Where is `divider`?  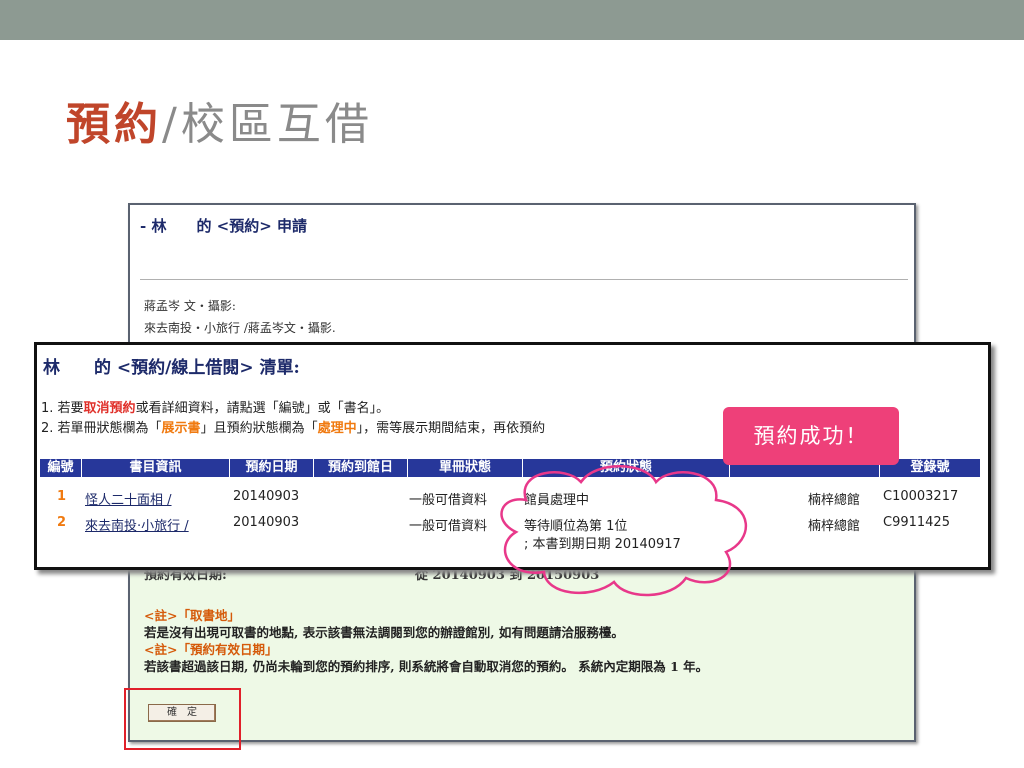
divider is located at coordinates (524, 279).